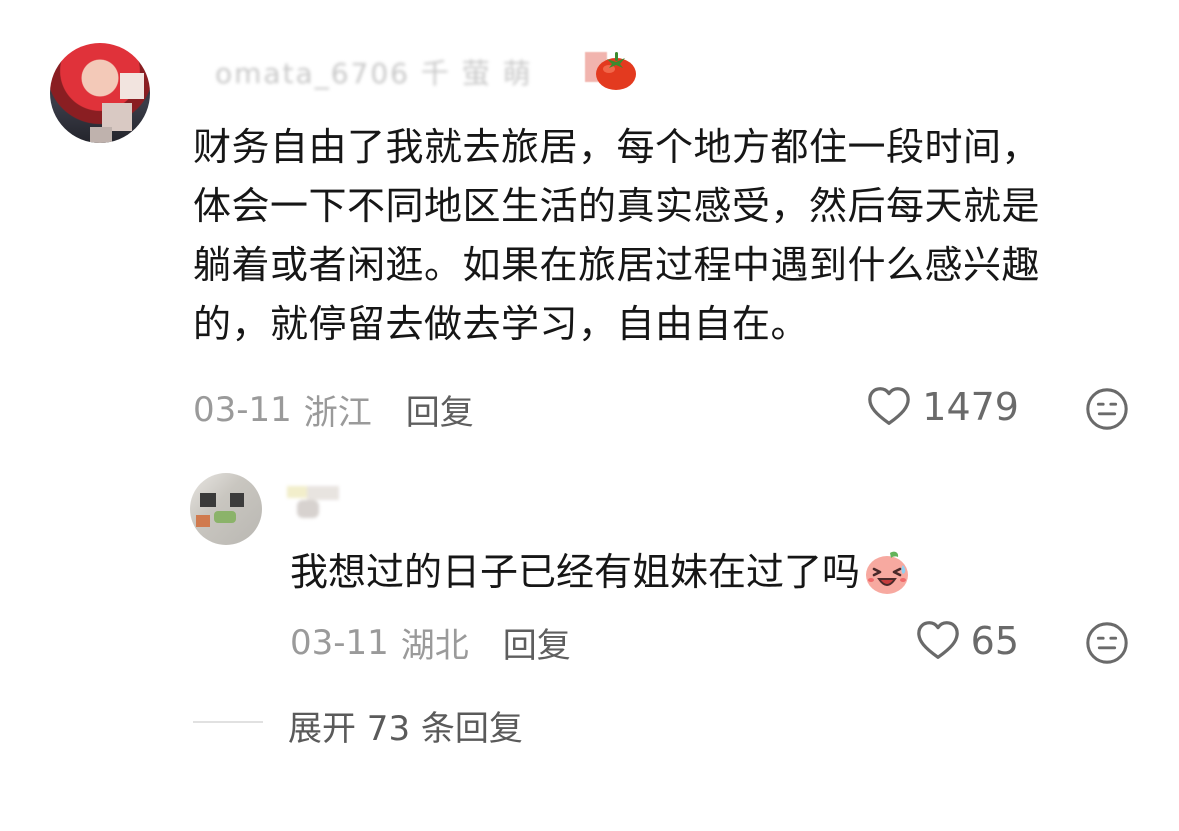  What do you see at coordinates (228, 722) in the screenshot?
I see `divider` at bounding box center [228, 722].